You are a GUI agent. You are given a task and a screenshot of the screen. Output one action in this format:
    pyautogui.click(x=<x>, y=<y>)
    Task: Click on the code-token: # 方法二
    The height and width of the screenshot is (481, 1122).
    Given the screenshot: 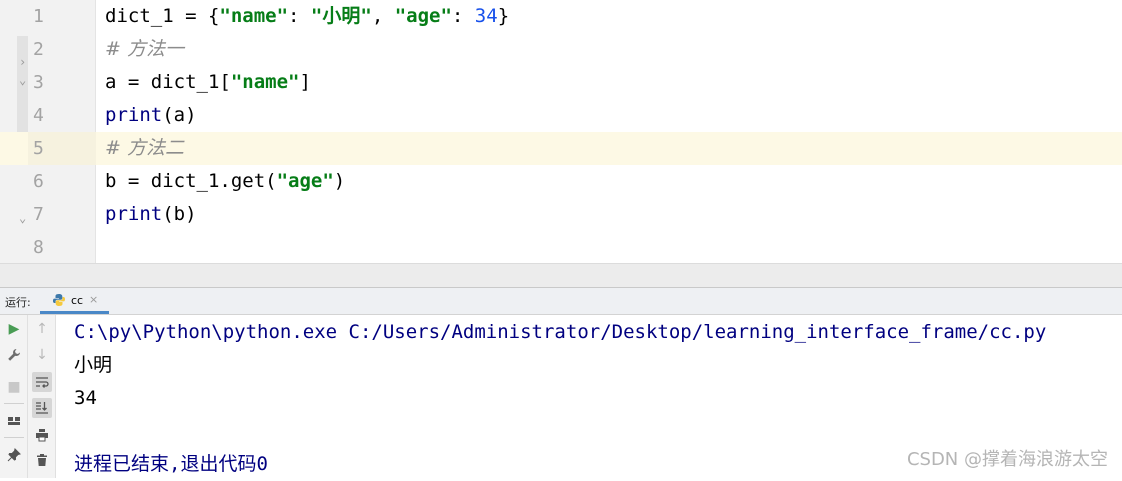 What is the action you would take?
    pyautogui.click(x=144, y=148)
    